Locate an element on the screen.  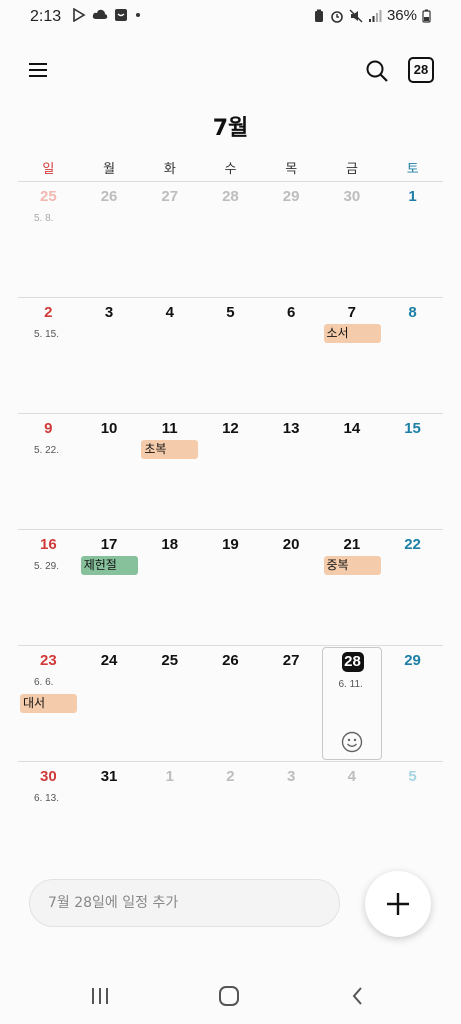
lunar-date: 5. 8. is located at coordinates (44, 218).